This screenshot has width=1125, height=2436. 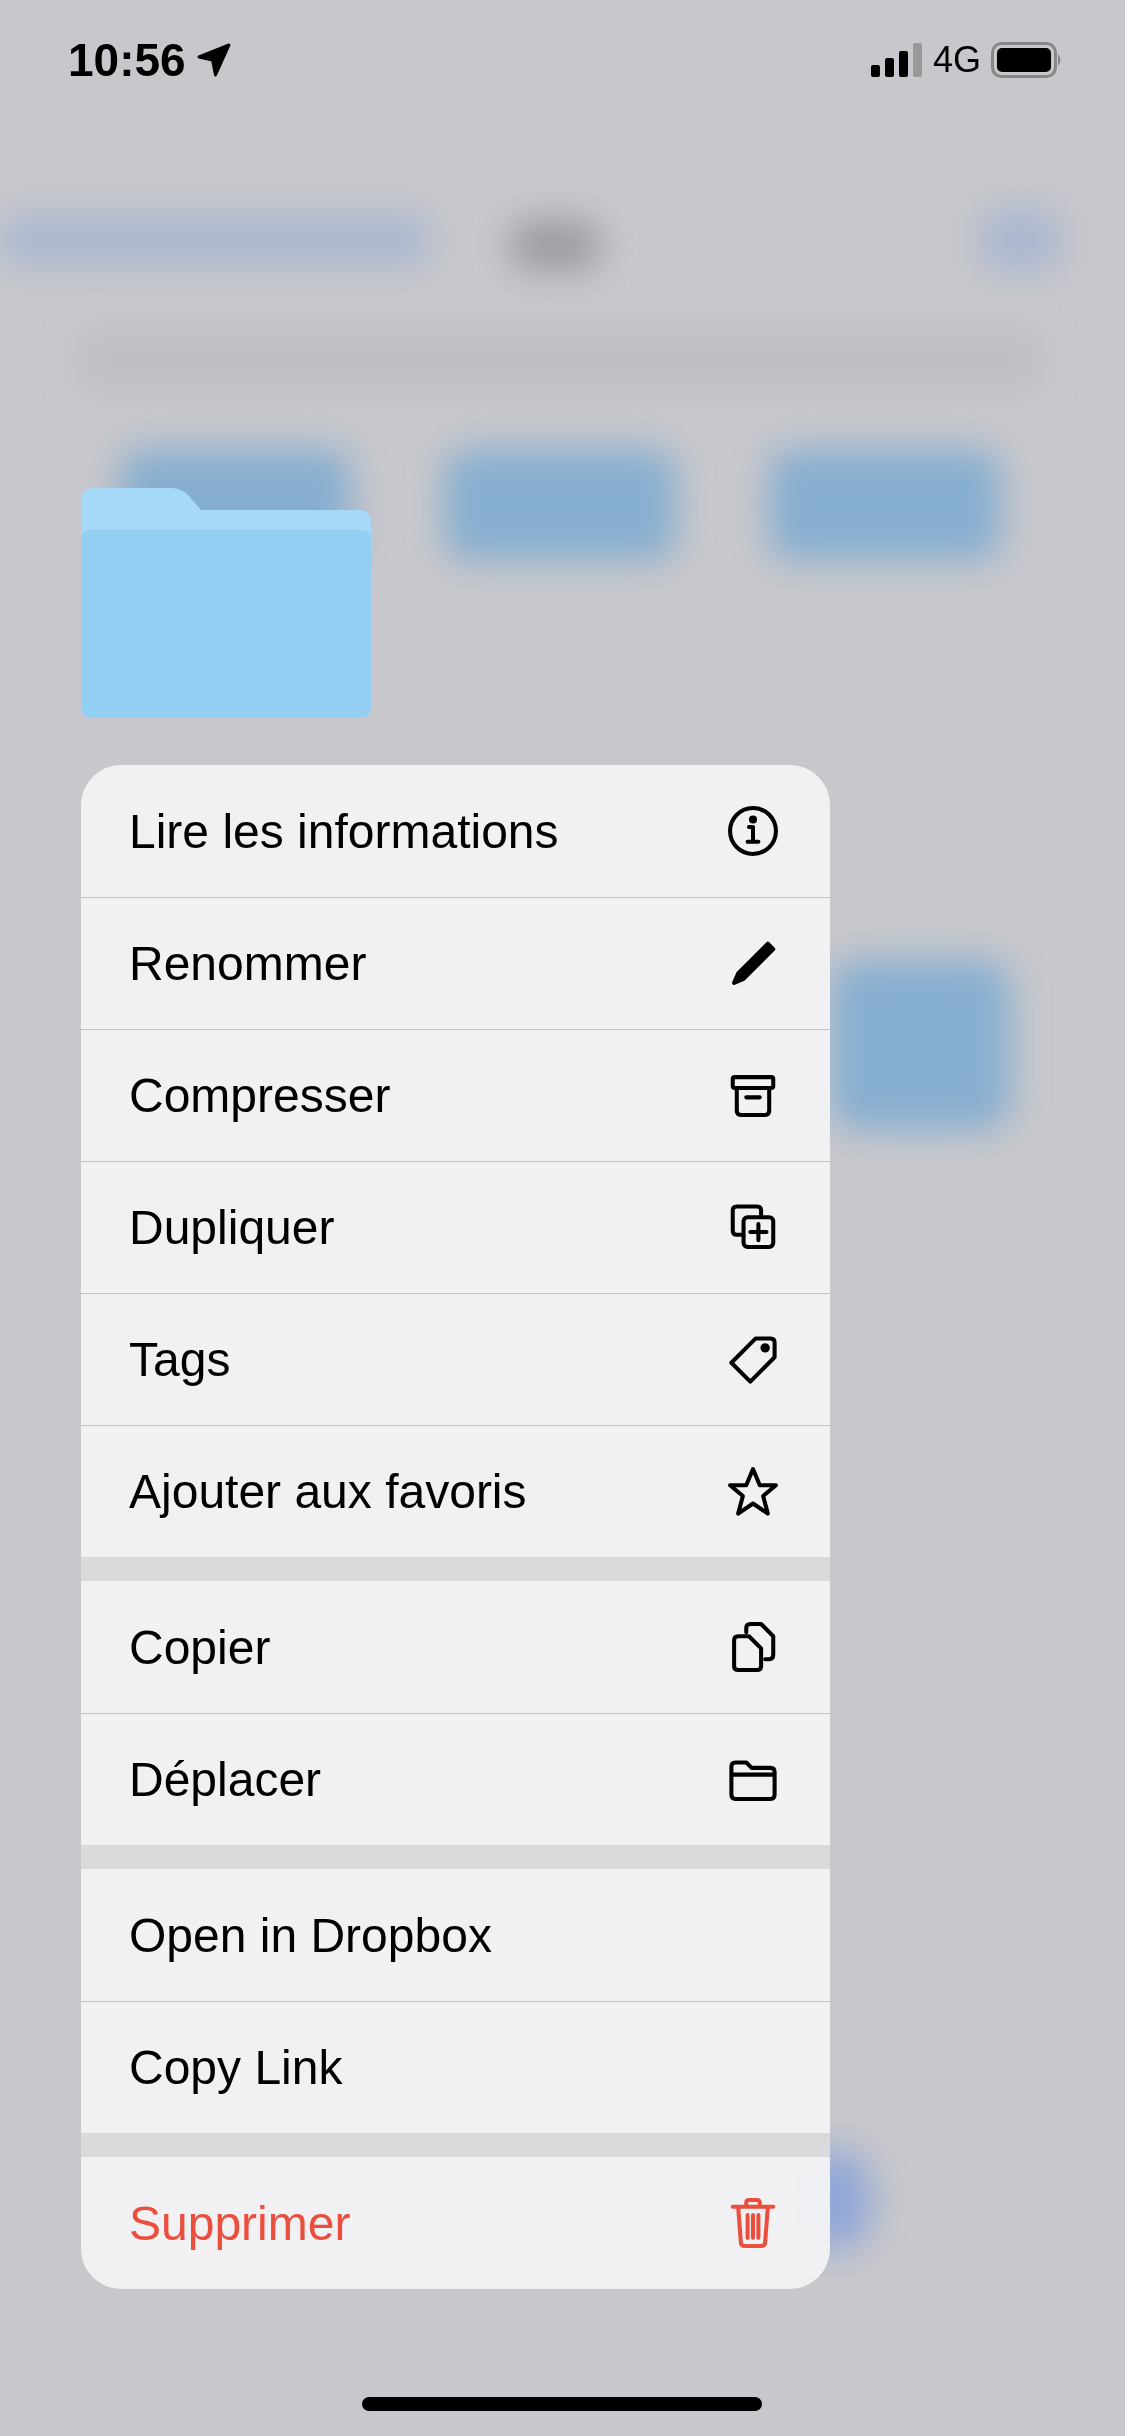 I want to click on network-type: 4G, so click(x=956, y=60).